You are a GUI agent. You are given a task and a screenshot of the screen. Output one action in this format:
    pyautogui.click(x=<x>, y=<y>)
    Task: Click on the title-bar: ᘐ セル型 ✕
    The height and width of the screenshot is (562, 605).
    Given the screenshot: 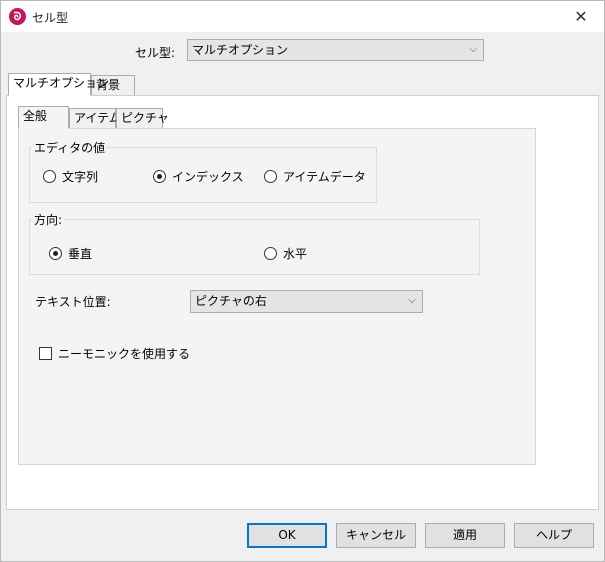 What is the action you would take?
    pyautogui.click(x=302, y=16)
    